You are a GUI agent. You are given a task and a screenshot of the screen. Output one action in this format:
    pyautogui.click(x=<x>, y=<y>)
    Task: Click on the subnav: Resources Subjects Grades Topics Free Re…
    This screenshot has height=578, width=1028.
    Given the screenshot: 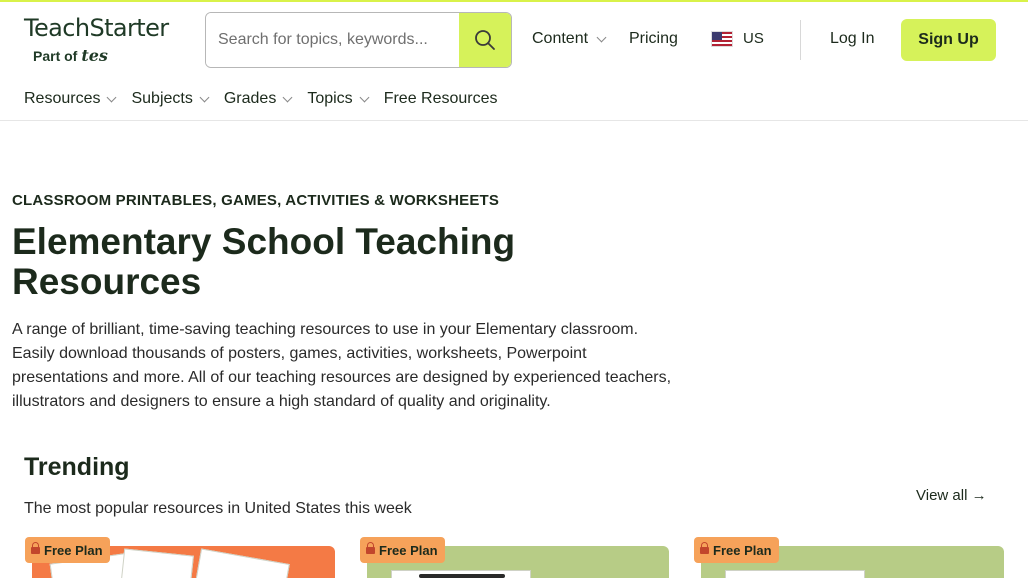 What is the action you would take?
    pyautogui.click(x=261, y=99)
    